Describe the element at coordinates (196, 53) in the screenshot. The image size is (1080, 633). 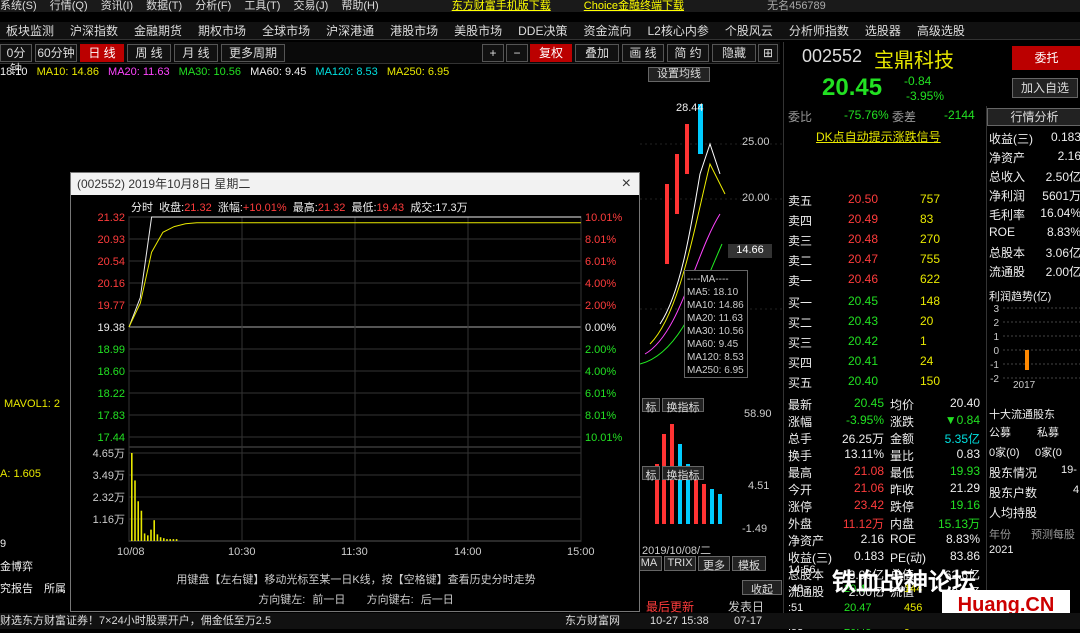
I see `period-month-button: 月 线` at that location.